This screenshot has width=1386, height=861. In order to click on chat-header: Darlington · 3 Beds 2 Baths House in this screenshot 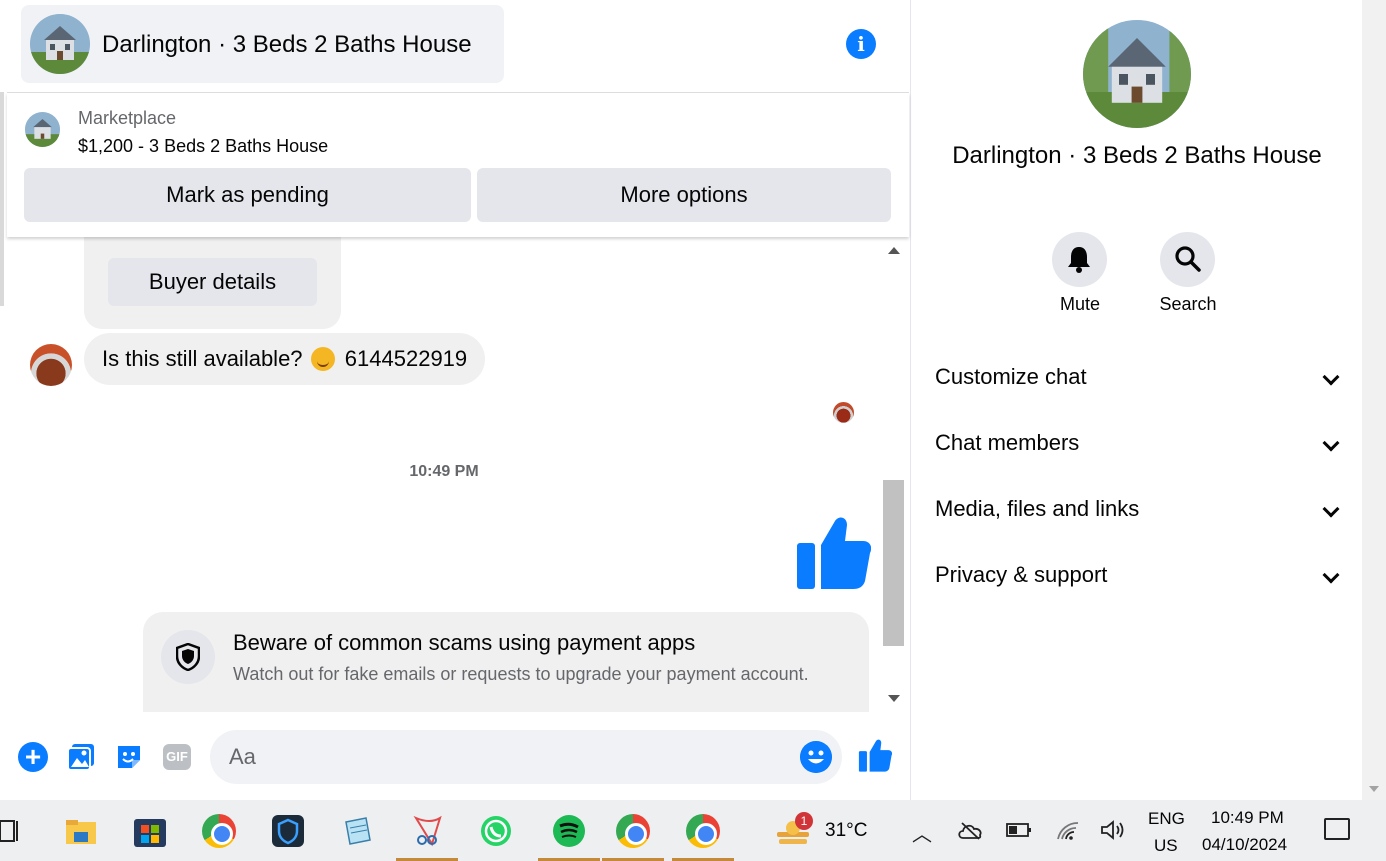, I will do `click(262, 44)`.